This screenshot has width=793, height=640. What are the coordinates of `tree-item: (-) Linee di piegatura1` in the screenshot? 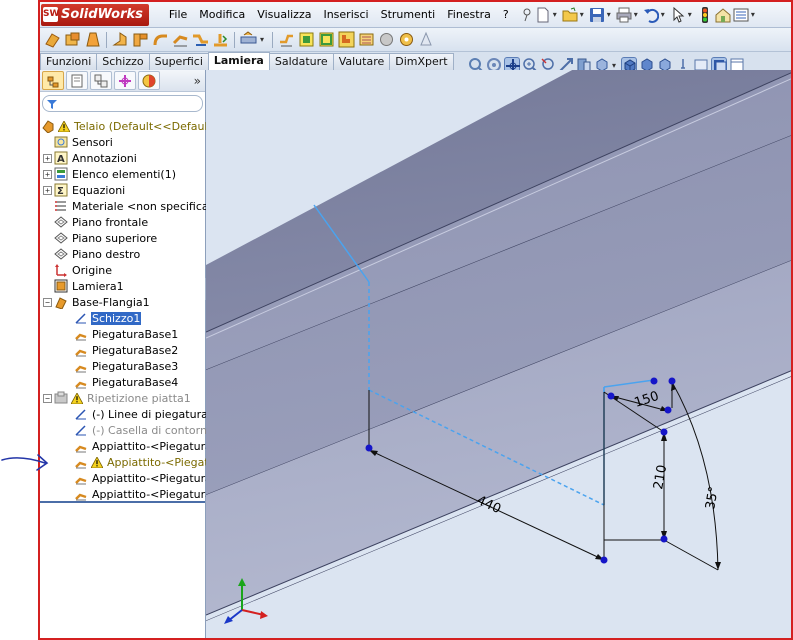 It's located at (139, 414).